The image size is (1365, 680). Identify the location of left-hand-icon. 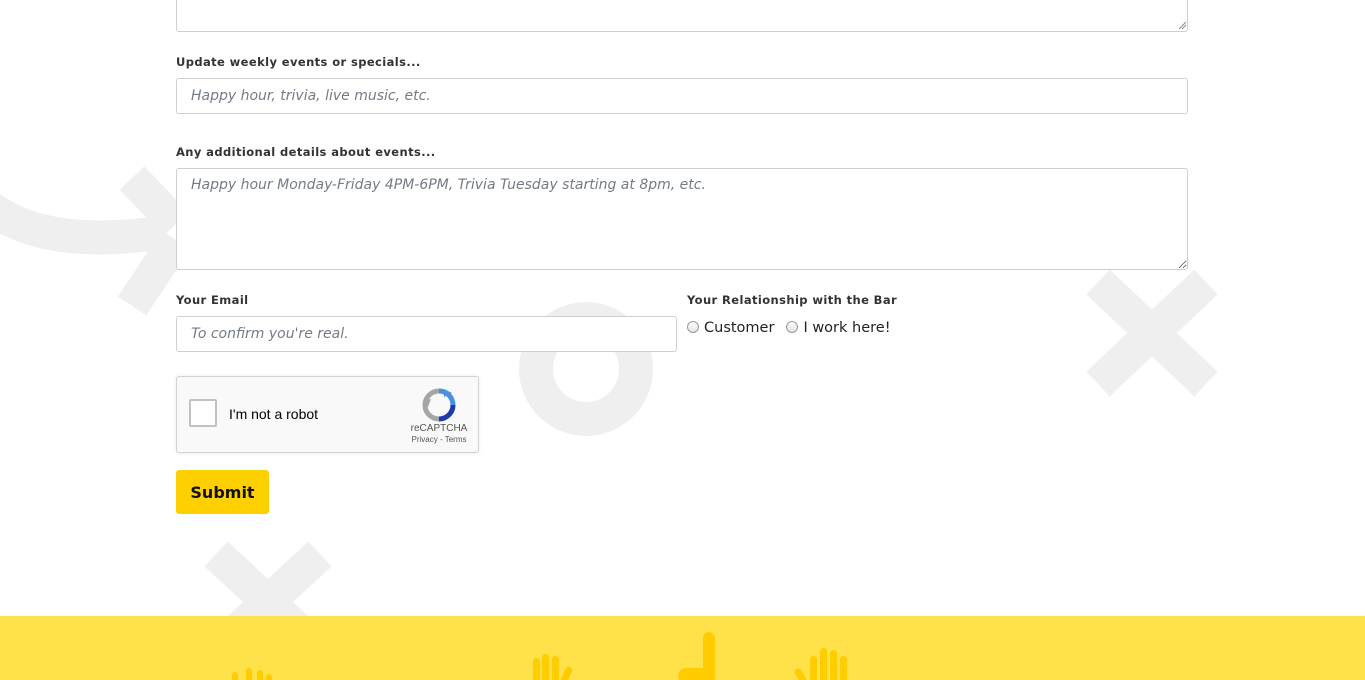
(252, 674).